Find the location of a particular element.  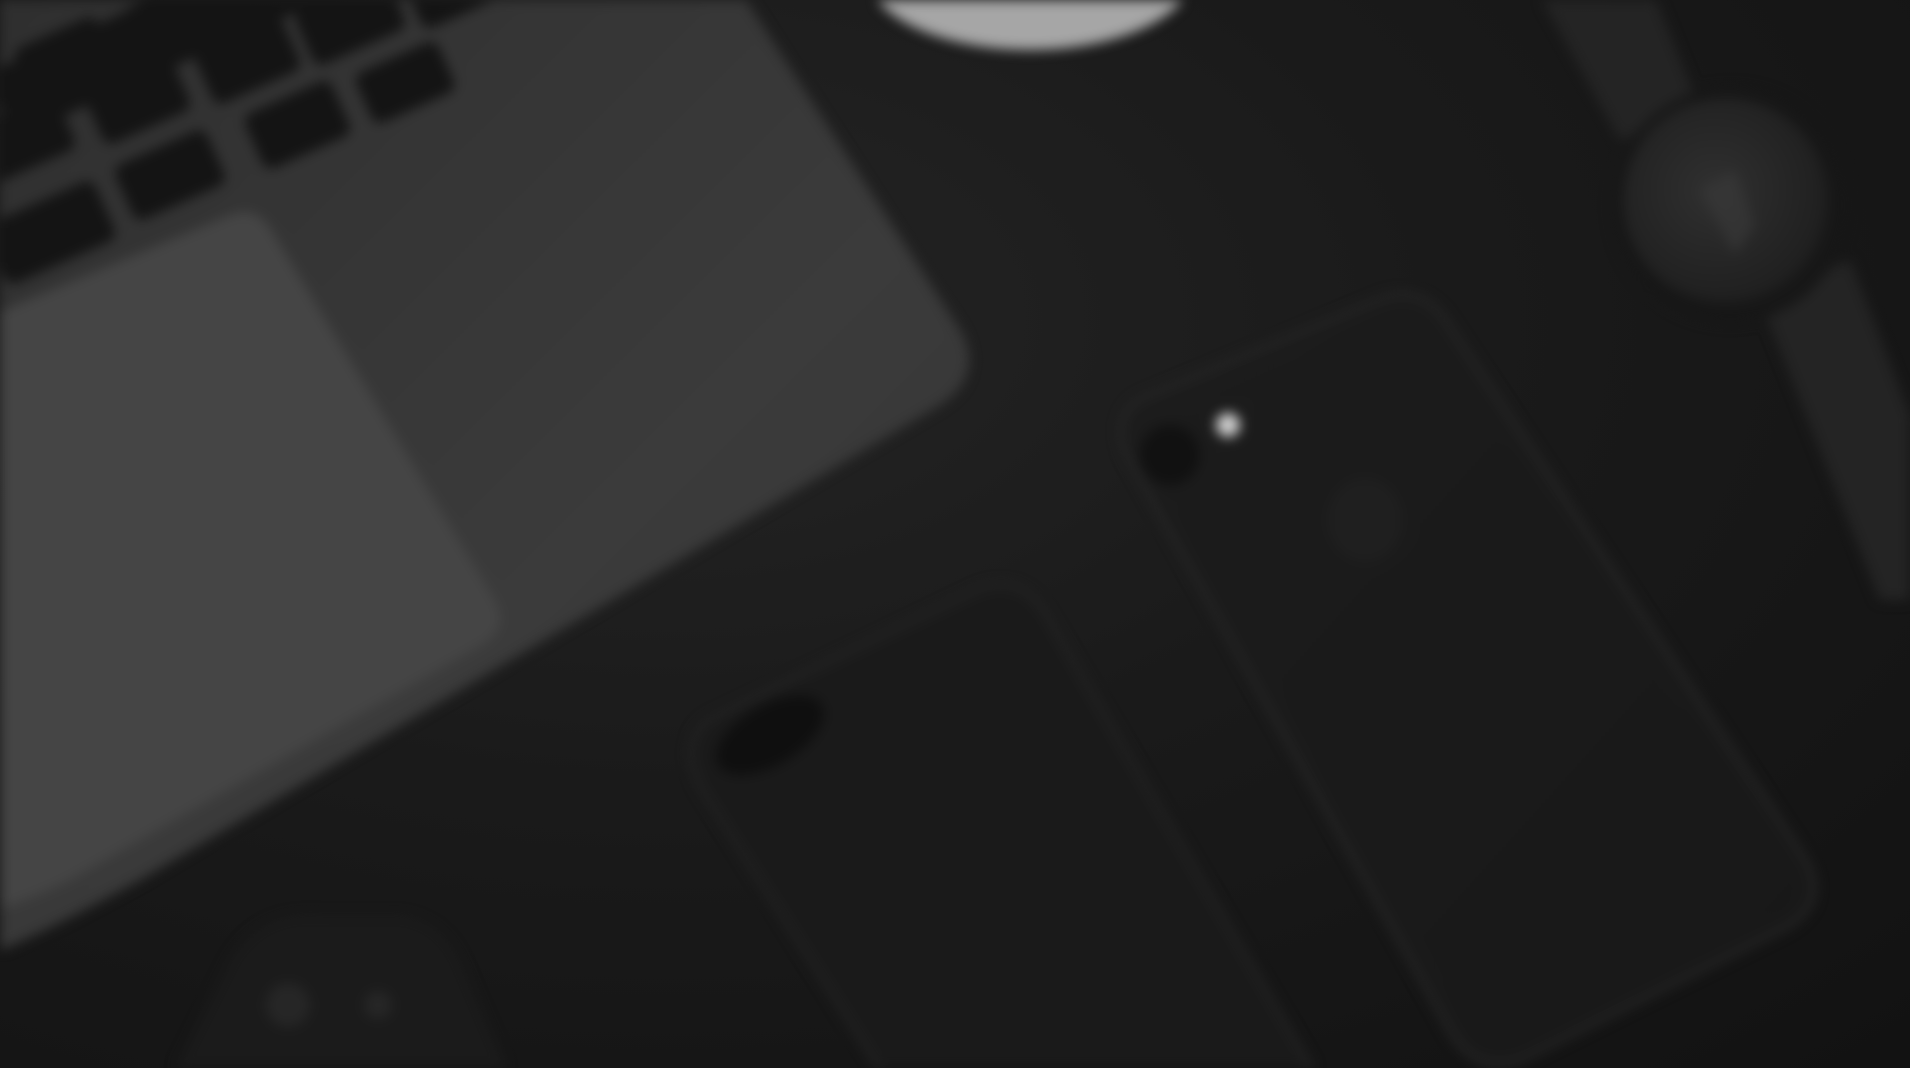

watch is located at coordinates (1726, 300).